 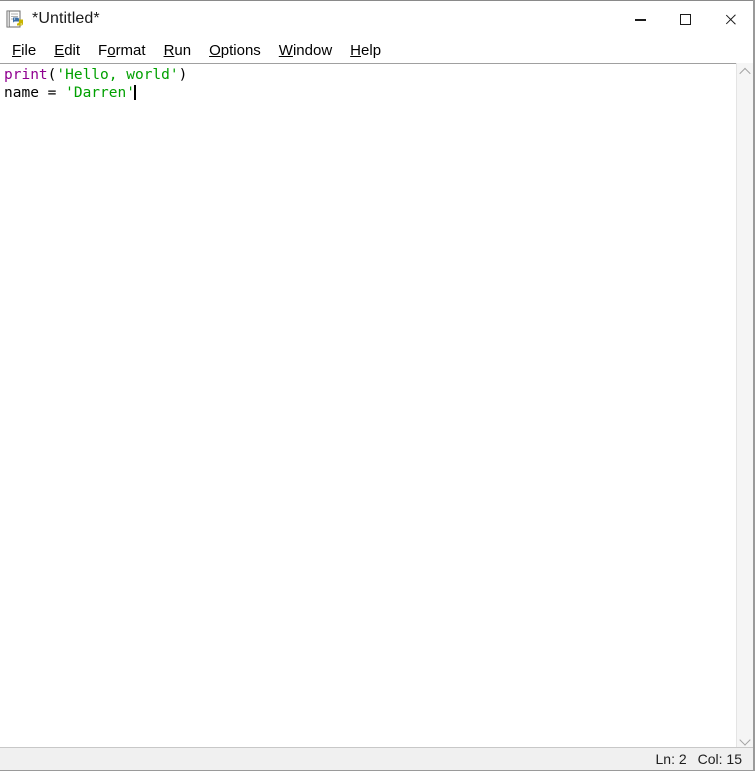 I want to click on menu-item-edit: Edit, so click(x=67, y=50).